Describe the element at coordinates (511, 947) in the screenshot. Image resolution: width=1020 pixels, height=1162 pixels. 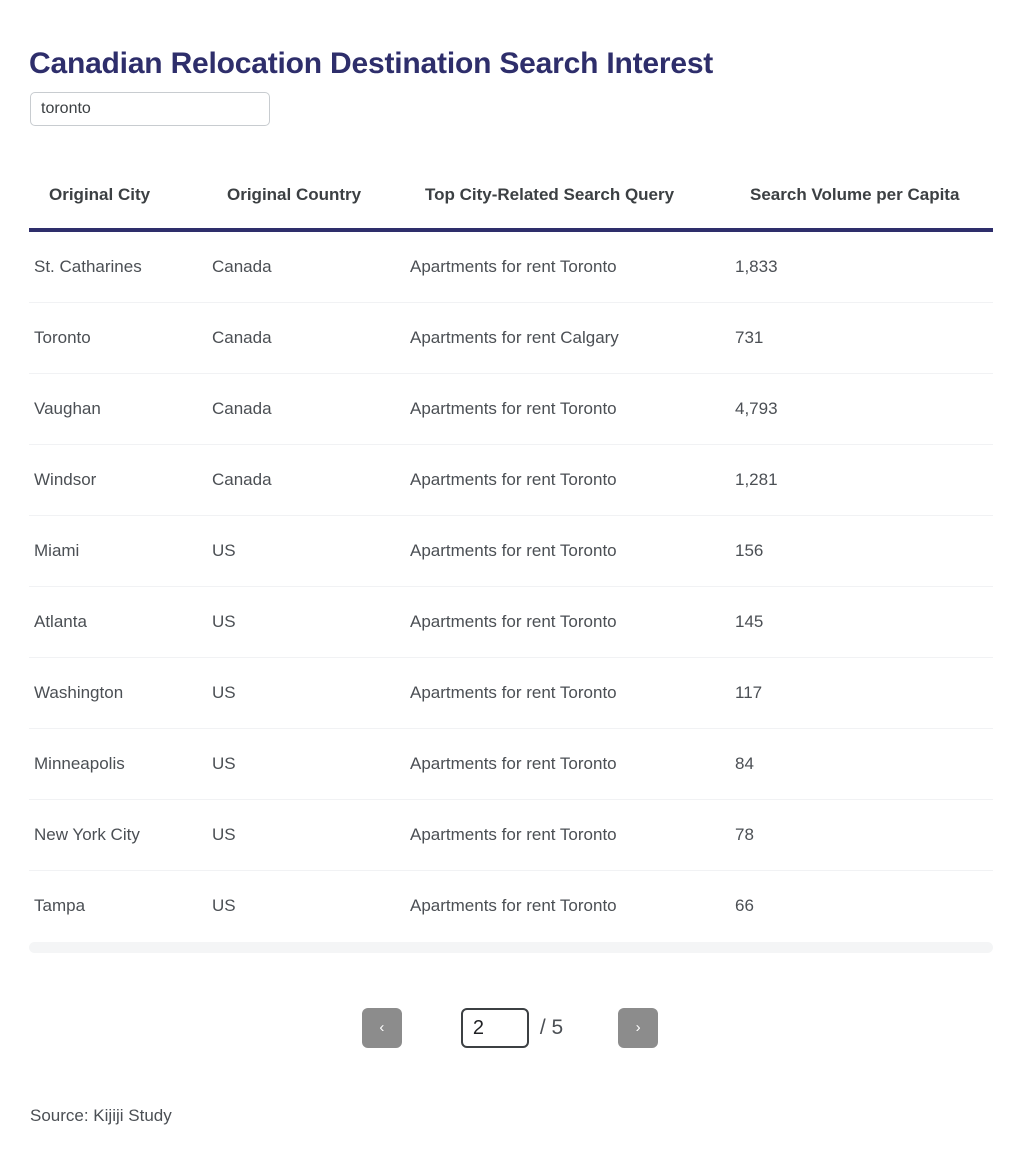
I see `table-horizontal-scrollbar` at that location.